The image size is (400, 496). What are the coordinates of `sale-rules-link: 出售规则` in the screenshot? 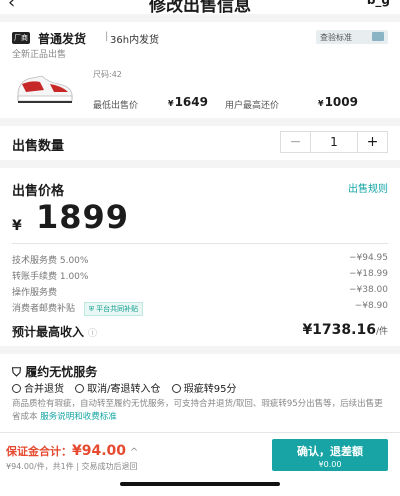 It's located at (368, 187).